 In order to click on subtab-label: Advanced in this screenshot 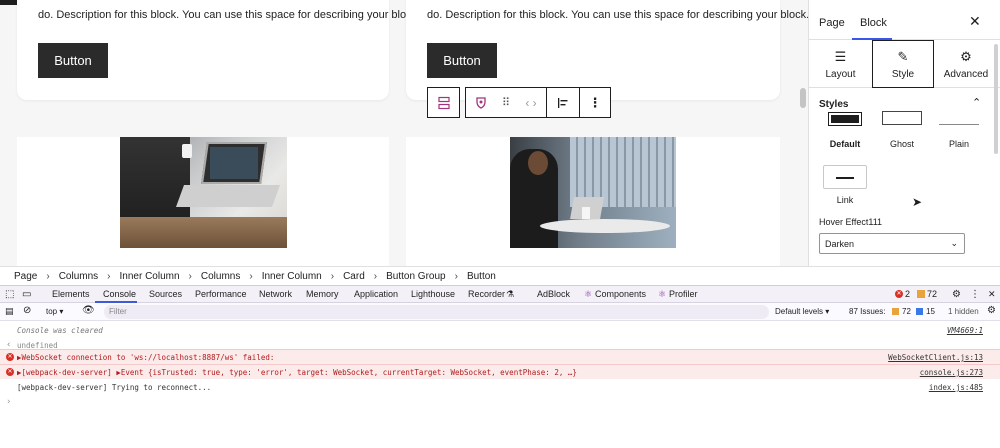, I will do `click(966, 74)`.